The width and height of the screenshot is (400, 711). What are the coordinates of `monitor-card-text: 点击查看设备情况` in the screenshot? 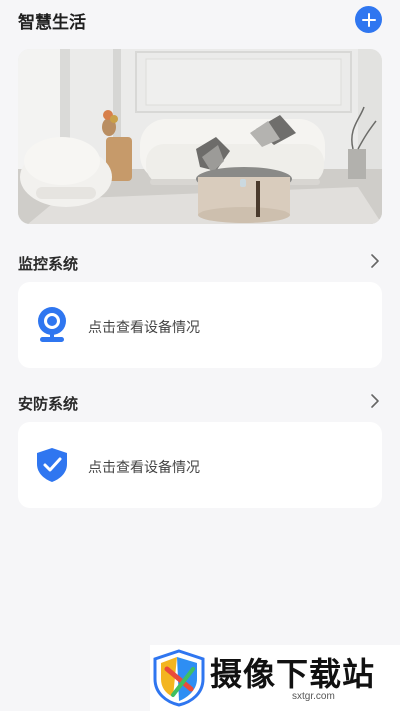 It's located at (144, 328).